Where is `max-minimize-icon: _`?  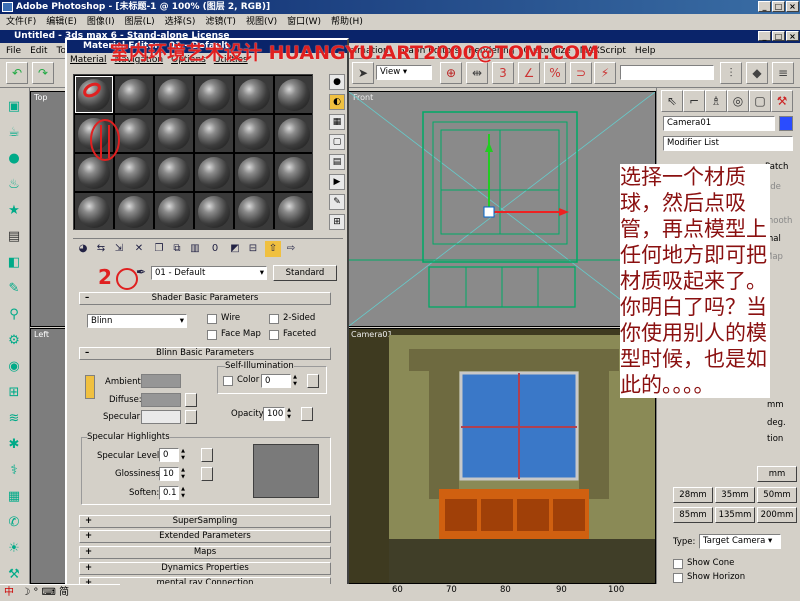
max-minimize-icon: _ is located at coordinates (764, 36).